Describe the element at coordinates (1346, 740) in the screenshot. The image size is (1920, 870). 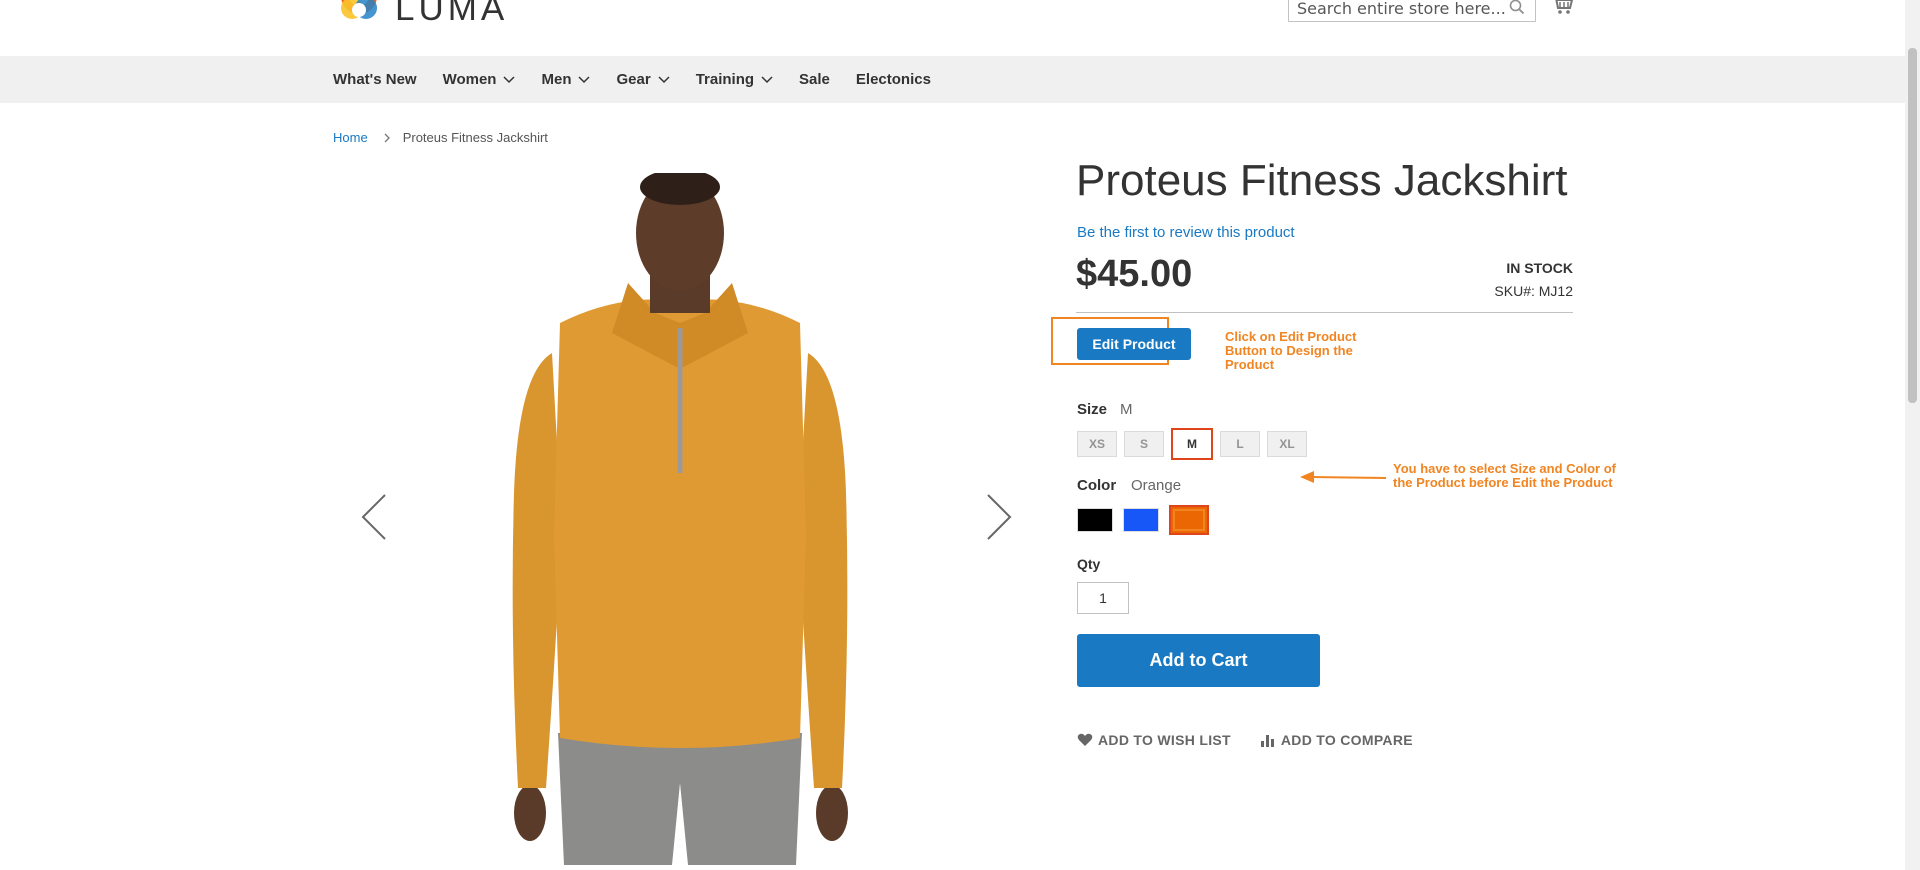
I see `compare-label: ADD TO COMPARE` at that location.